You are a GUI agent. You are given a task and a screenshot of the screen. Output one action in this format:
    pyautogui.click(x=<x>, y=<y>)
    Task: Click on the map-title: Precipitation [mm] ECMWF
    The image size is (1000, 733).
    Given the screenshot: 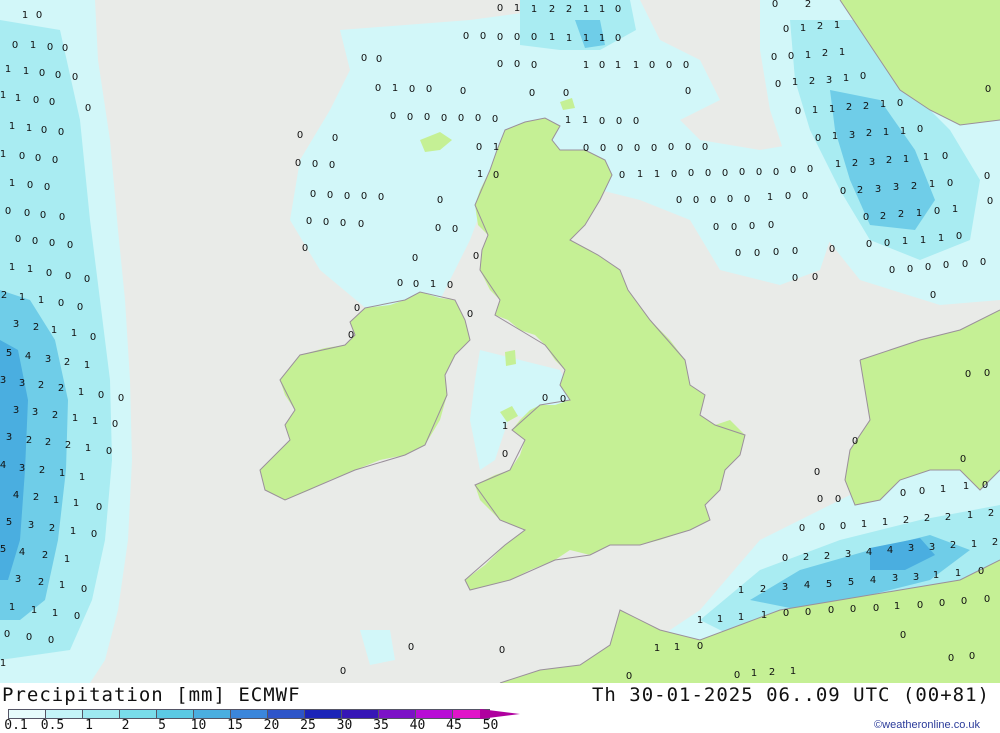 What is the action you would take?
    pyautogui.click(x=151, y=695)
    